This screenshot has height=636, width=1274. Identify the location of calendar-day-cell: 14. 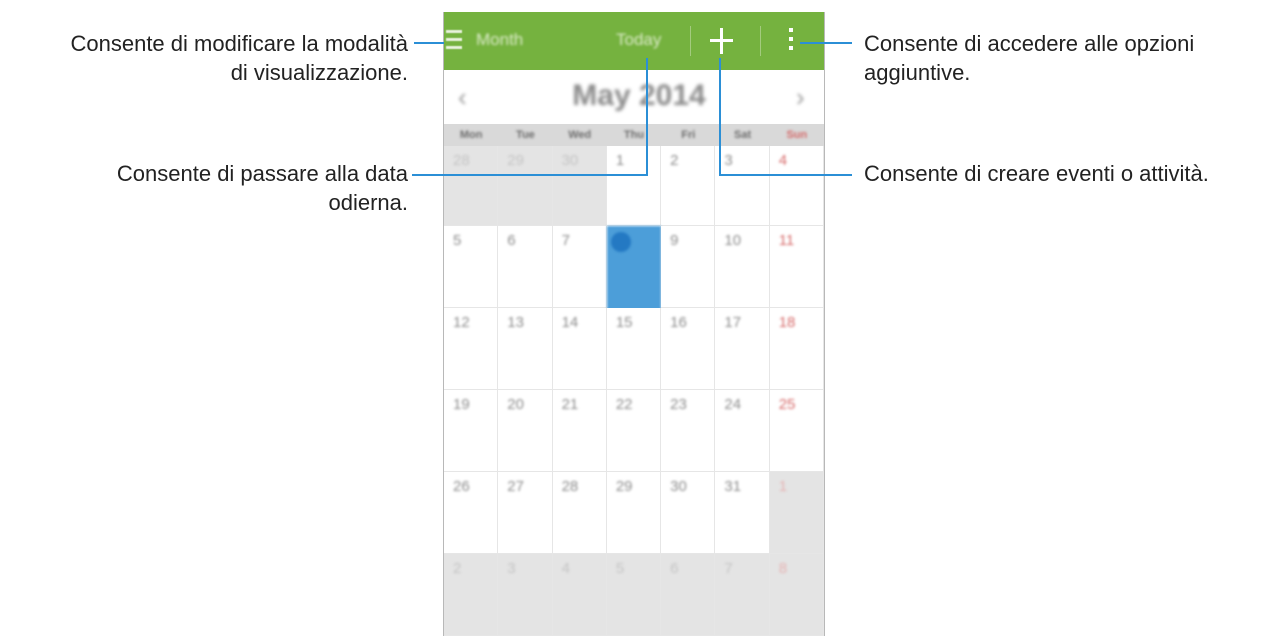
(579, 349).